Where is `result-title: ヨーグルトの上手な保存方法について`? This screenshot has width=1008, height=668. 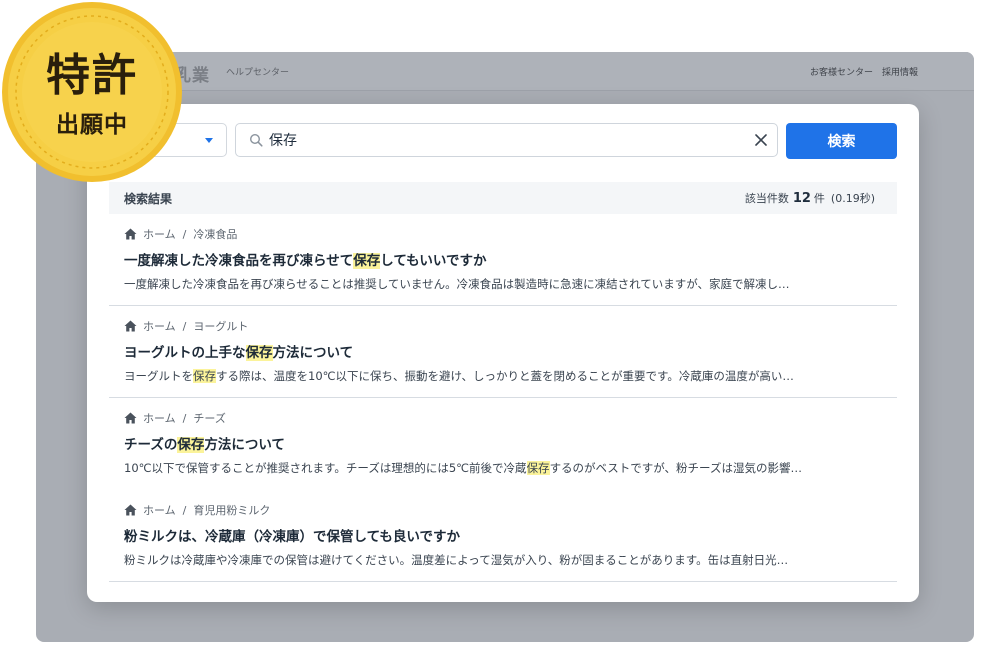
result-title: ヨーグルトの上手な保存方法について is located at coordinates (238, 351).